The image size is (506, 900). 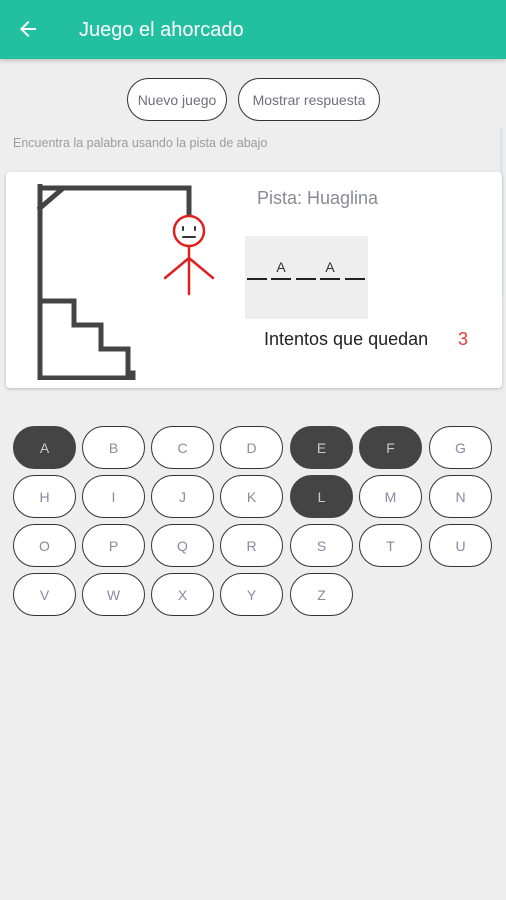 What do you see at coordinates (113, 545) in the screenshot?
I see `key-p: P` at bounding box center [113, 545].